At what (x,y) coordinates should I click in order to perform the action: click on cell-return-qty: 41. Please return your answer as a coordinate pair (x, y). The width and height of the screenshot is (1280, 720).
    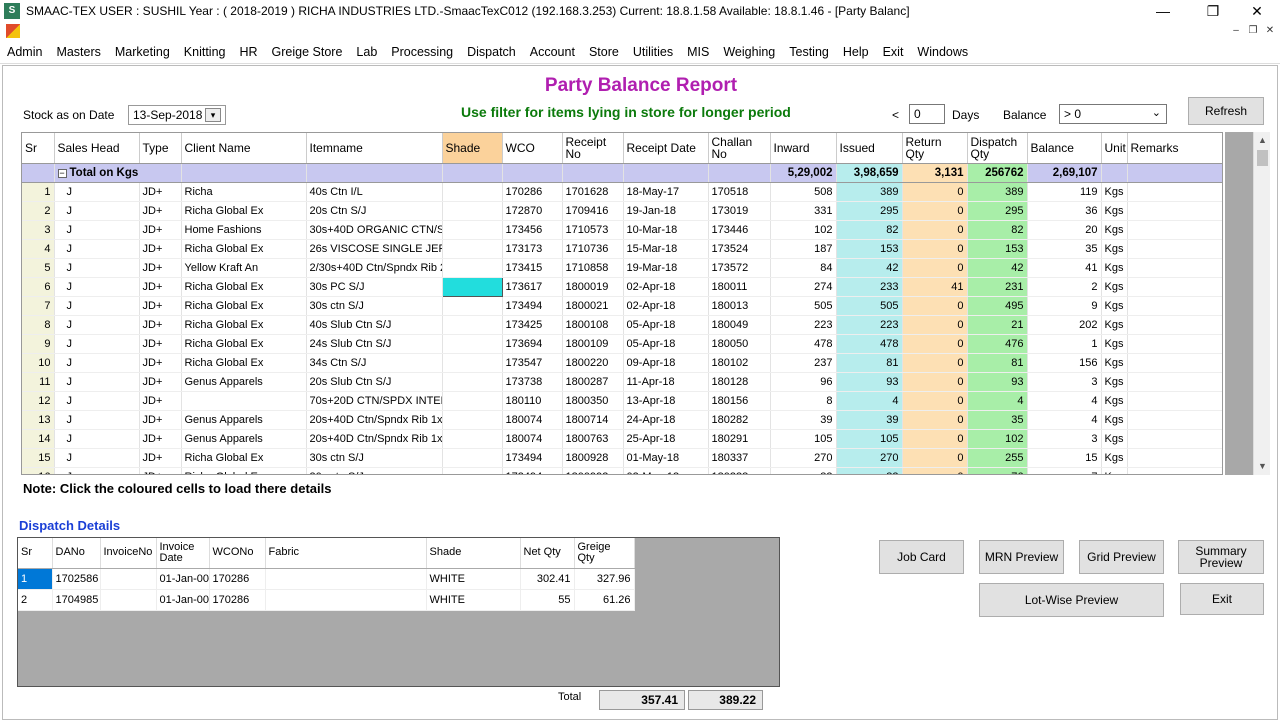
    Looking at the image, I should click on (935, 287).